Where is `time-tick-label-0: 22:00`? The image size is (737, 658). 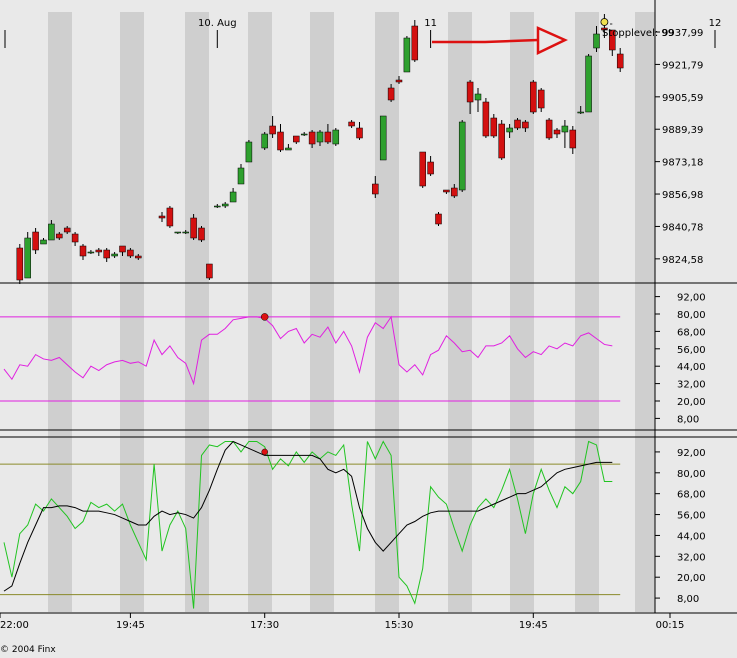 time-tick-label-0: 22:00 is located at coordinates (14, 625).